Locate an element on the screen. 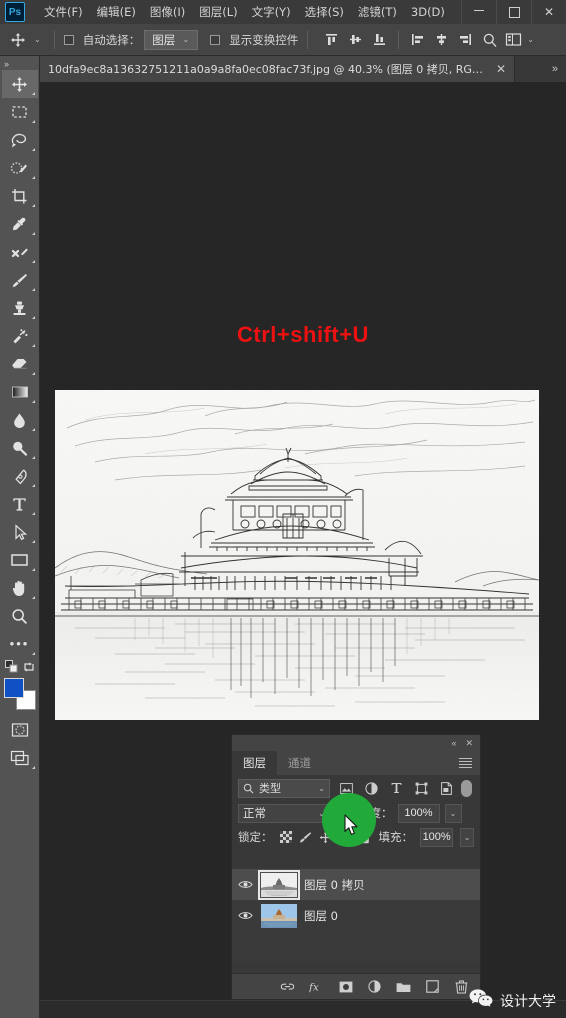 This screenshot has width=566, height=1018. lasso-tool is located at coordinates (20, 140).